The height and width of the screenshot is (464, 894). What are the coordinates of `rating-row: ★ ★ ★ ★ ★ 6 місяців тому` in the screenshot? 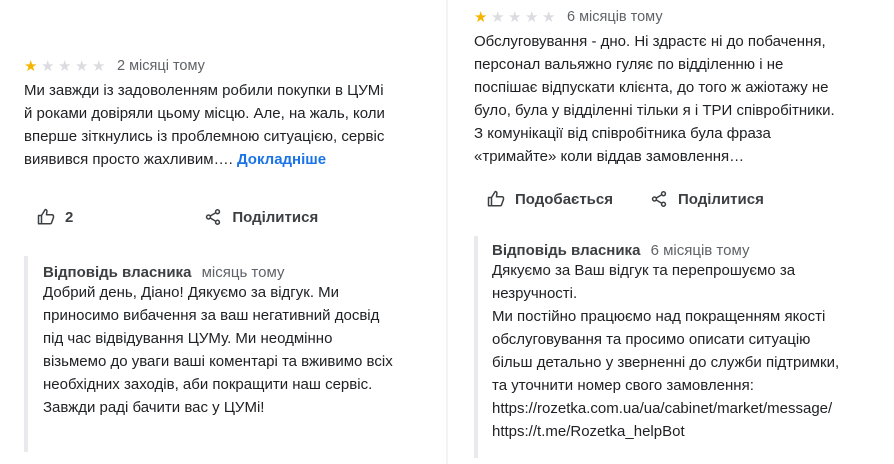 It's located at (568, 17).